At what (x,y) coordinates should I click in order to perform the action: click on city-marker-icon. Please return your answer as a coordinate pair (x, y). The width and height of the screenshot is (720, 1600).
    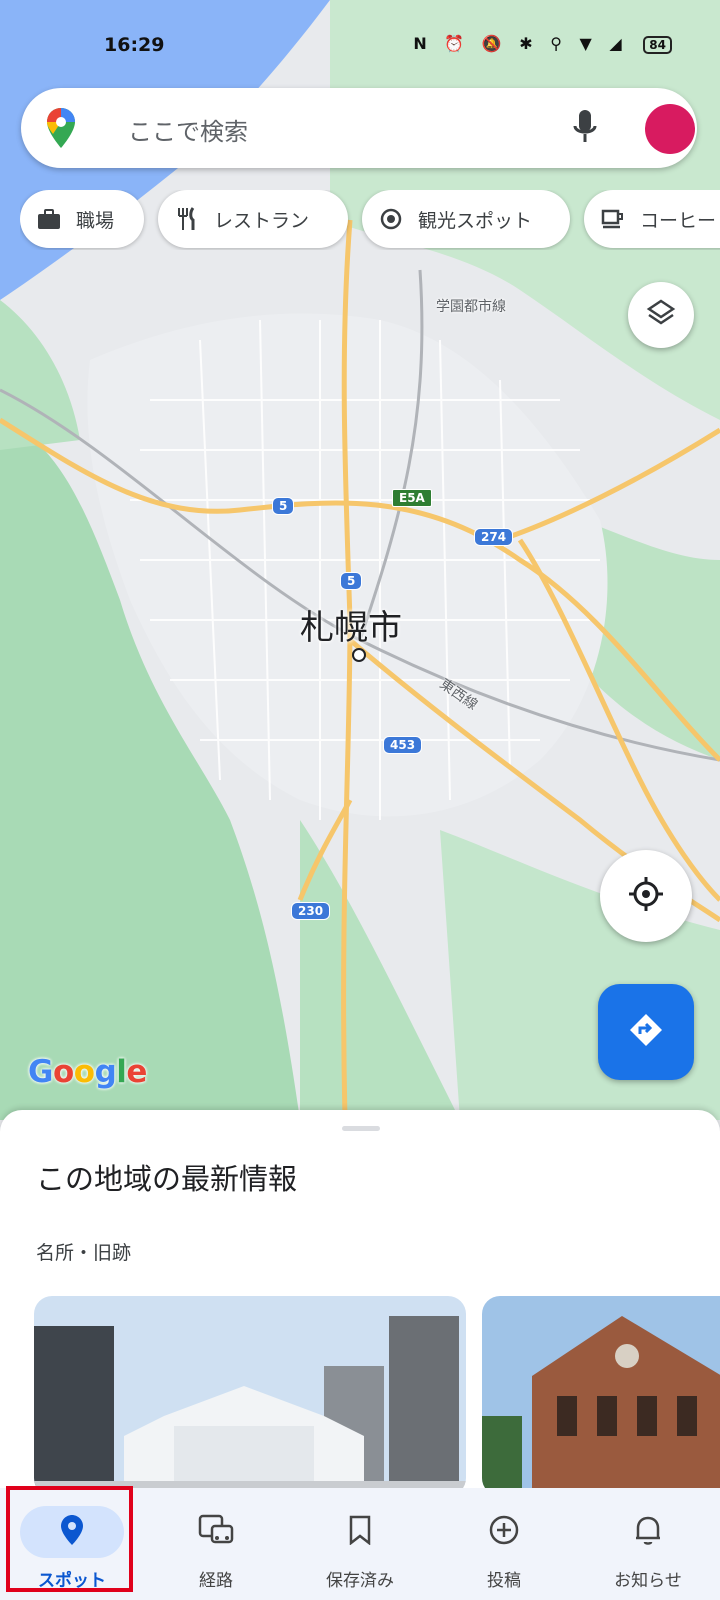
    Looking at the image, I should click on (359, 655).